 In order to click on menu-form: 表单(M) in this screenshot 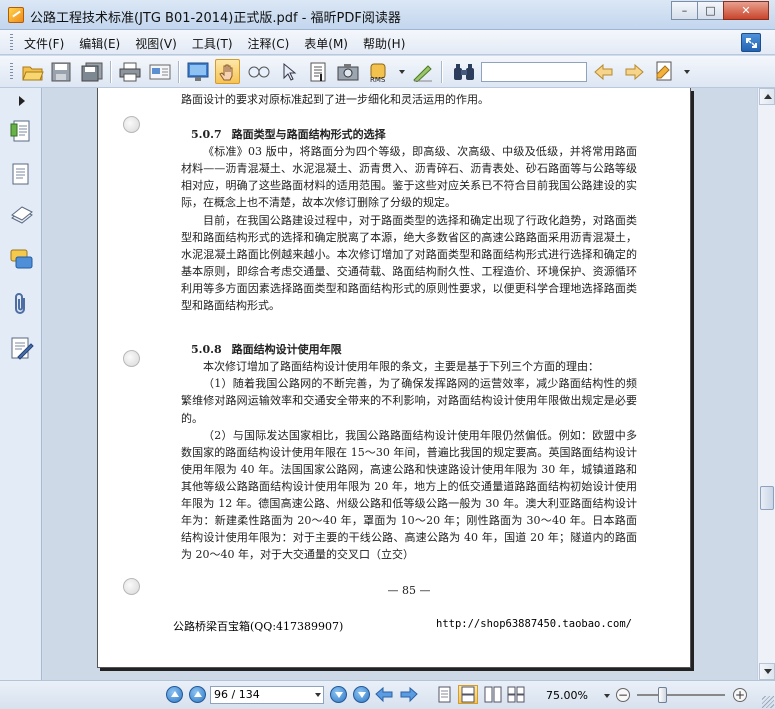, I will do `click(326, 43)`.